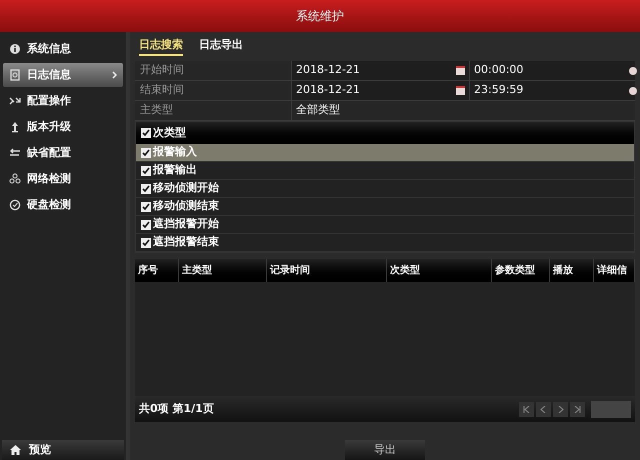 This screenshot has width=640, height=460. I want to click on disk-check-icon, so click(15, 205).